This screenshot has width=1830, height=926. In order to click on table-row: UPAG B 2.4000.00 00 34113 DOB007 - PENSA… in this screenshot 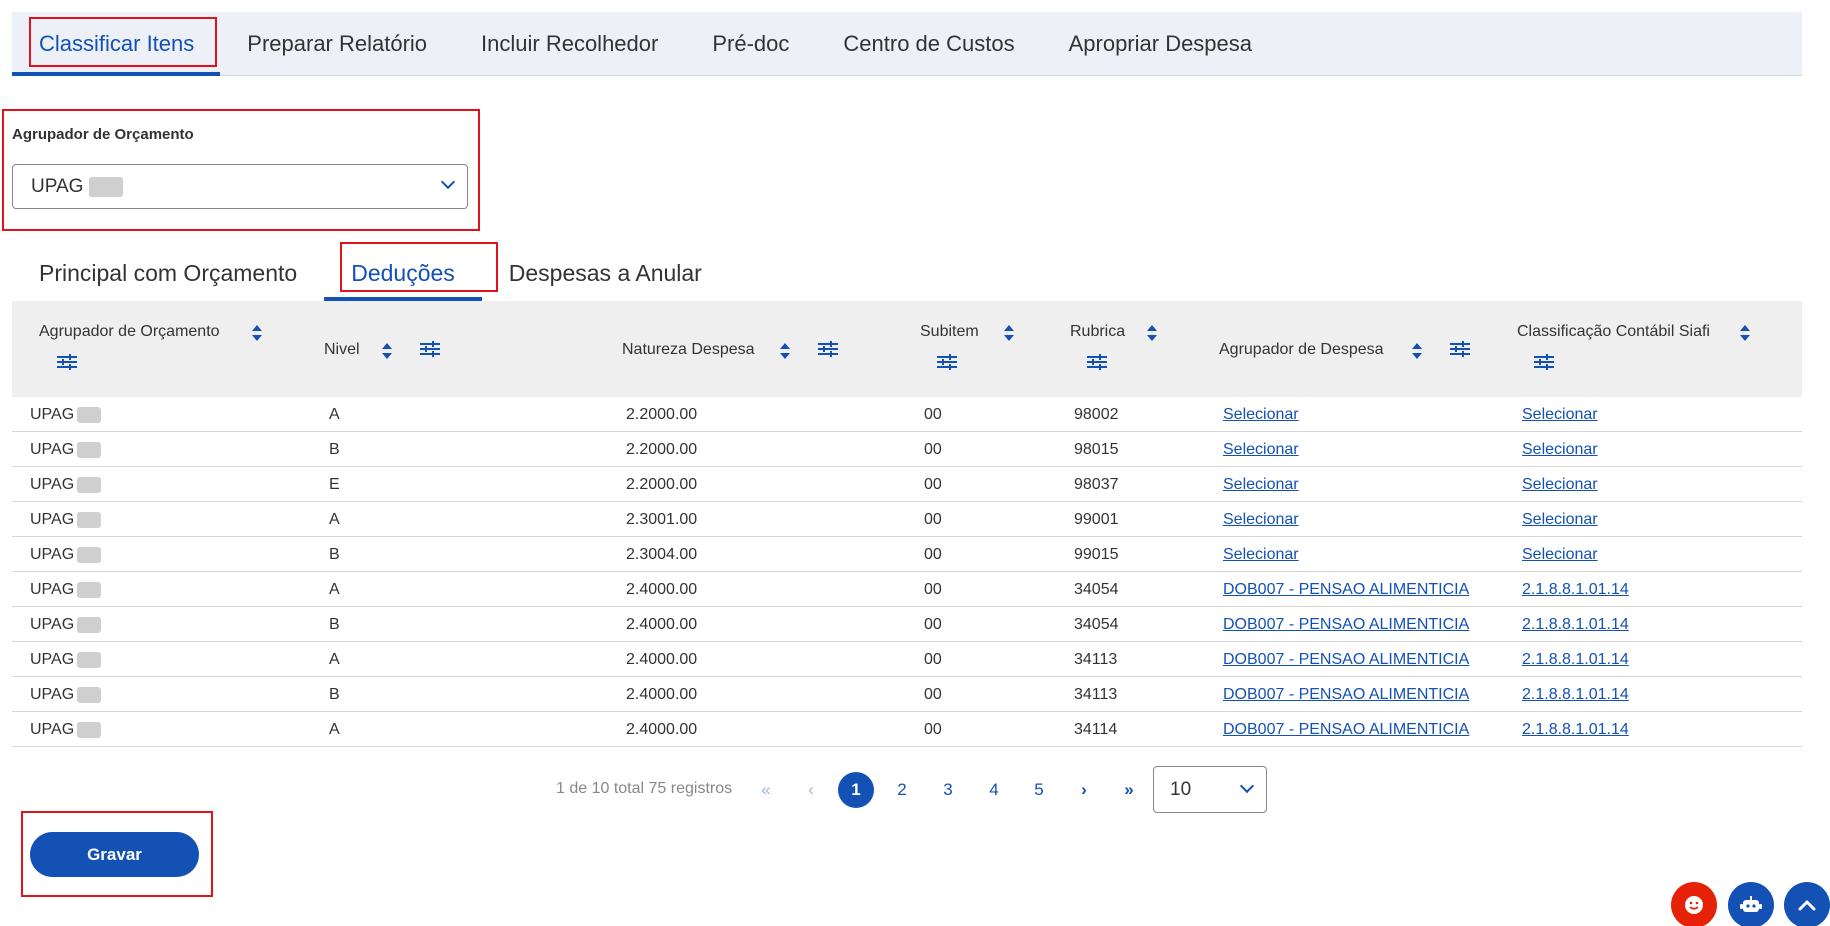, I will do `click(907, 694)`.